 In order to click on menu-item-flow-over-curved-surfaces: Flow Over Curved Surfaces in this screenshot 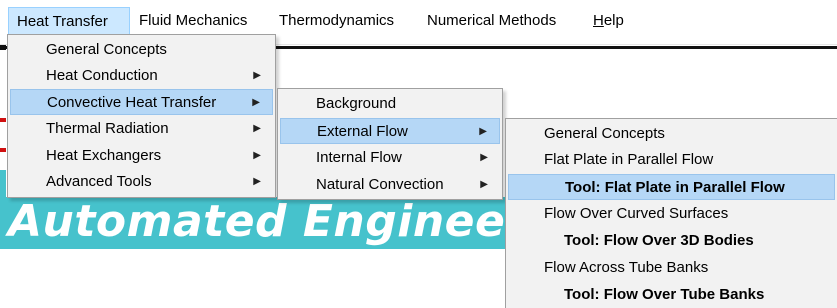, I will do `click(671, 214)`.